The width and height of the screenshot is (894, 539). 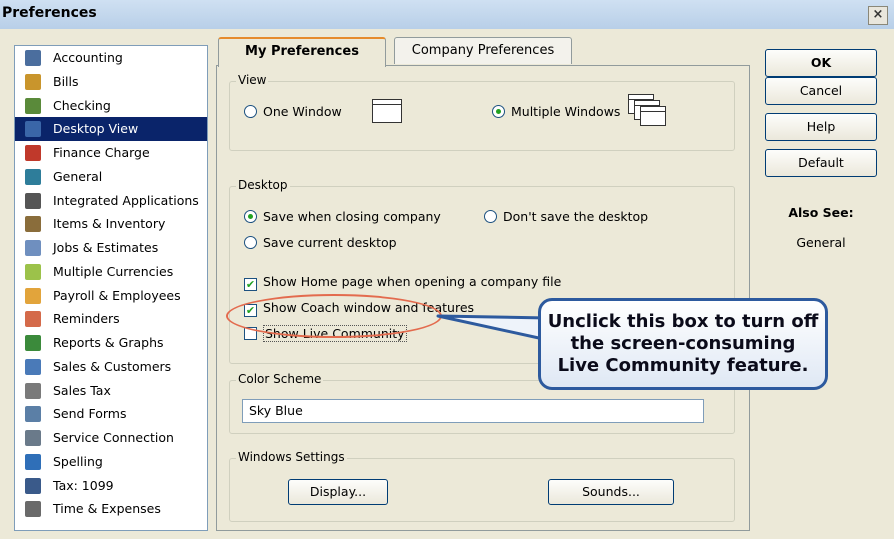 What do you see at coordinates (33, 248) in the screenshot?
I see `jobs-estimates-icon` at bounding box center [33, 248].